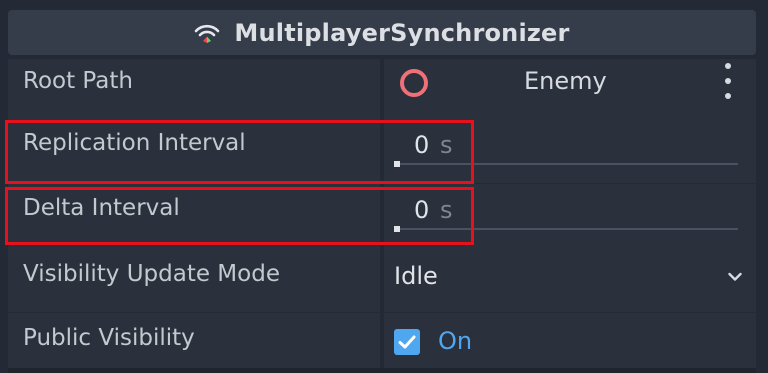 This screenshot has width=768, height=373. I want to click on visibility-update-mode-selected: Idle, so click(416, 276).